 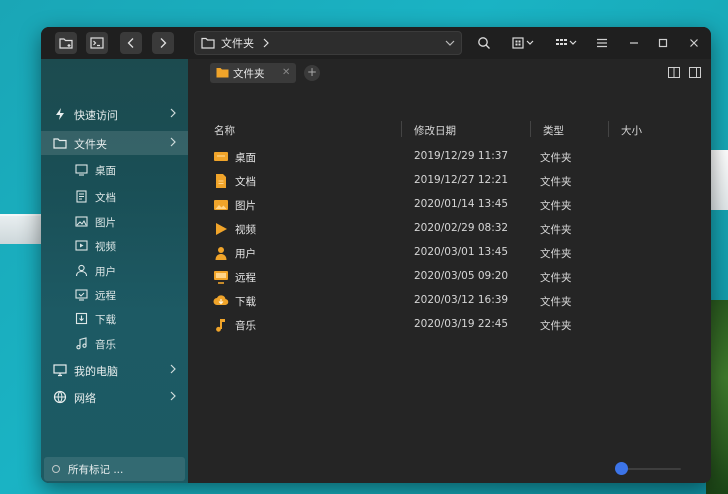 What do you see at coordinates (649, 469) in the screenshot?
I see `zoom-slider` at bounding box center [649, 469].